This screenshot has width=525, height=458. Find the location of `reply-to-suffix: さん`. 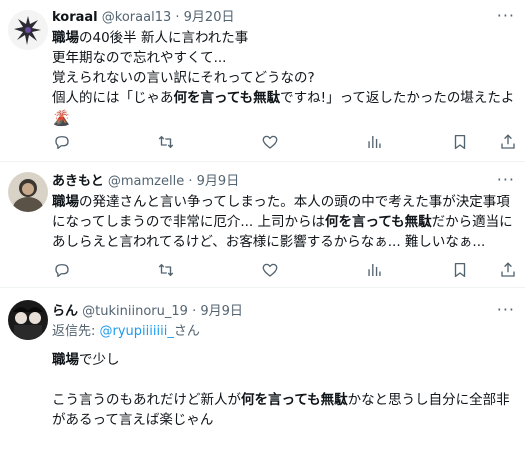

reply-to-suffix: さん is located at coordinates (186, 331).